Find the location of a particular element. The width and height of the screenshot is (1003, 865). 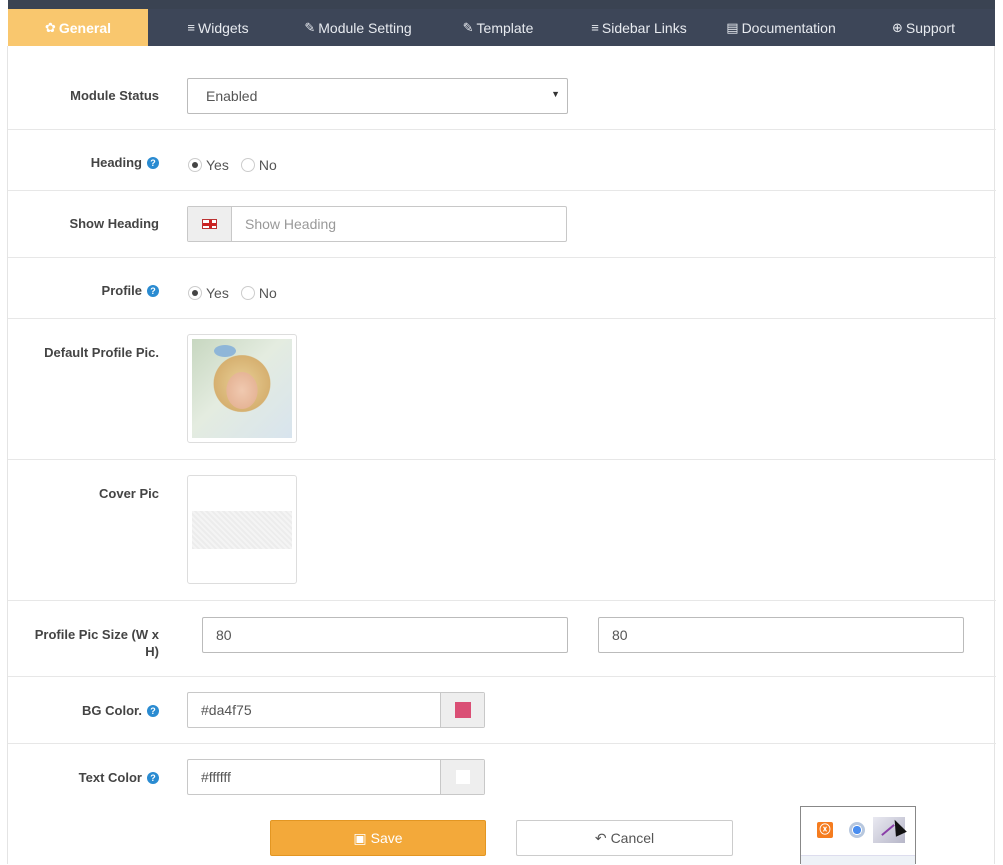

text-color-input-group: #ffffff is located at coordinates (336, 777).